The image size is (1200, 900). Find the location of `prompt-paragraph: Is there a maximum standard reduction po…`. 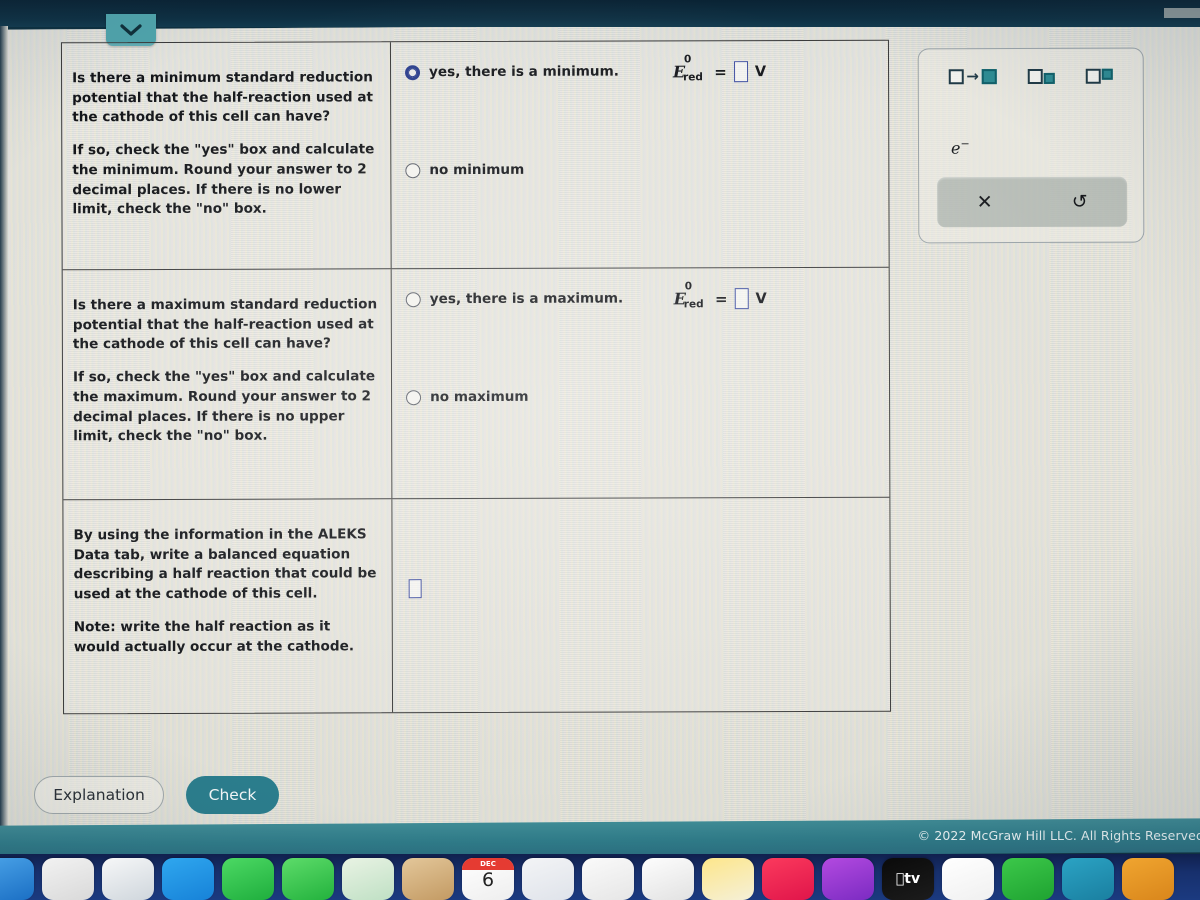

prompt-paragraph: Is there a maximum standard reduction po… is located at coordinates (225, 324).